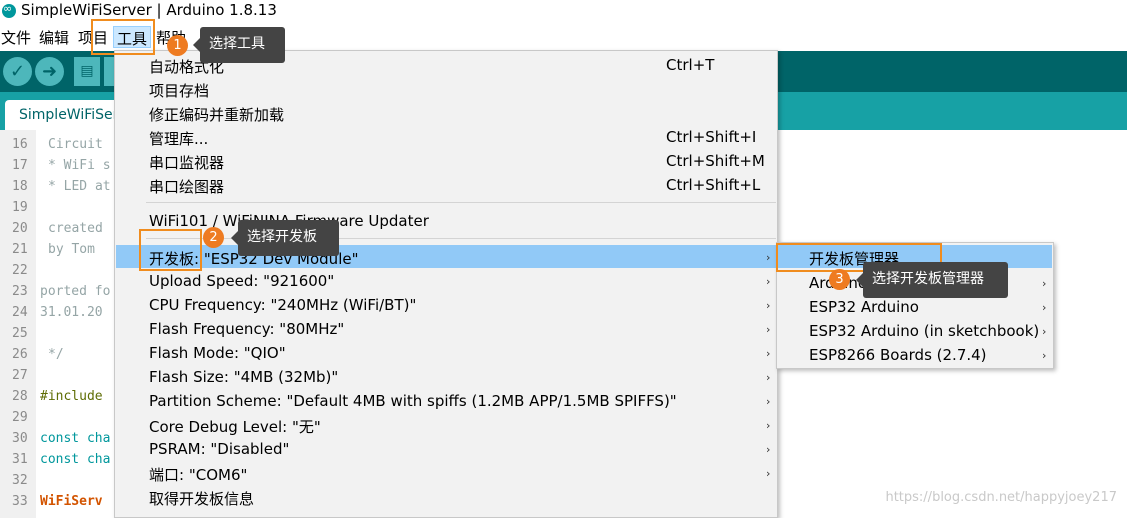  I want to click on submenu-item-esp32-sketchbook: ESP32 Arduino (in sketchbook), so click(924, 331).